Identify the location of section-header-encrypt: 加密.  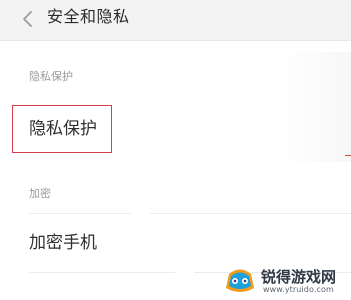
(40, 193).